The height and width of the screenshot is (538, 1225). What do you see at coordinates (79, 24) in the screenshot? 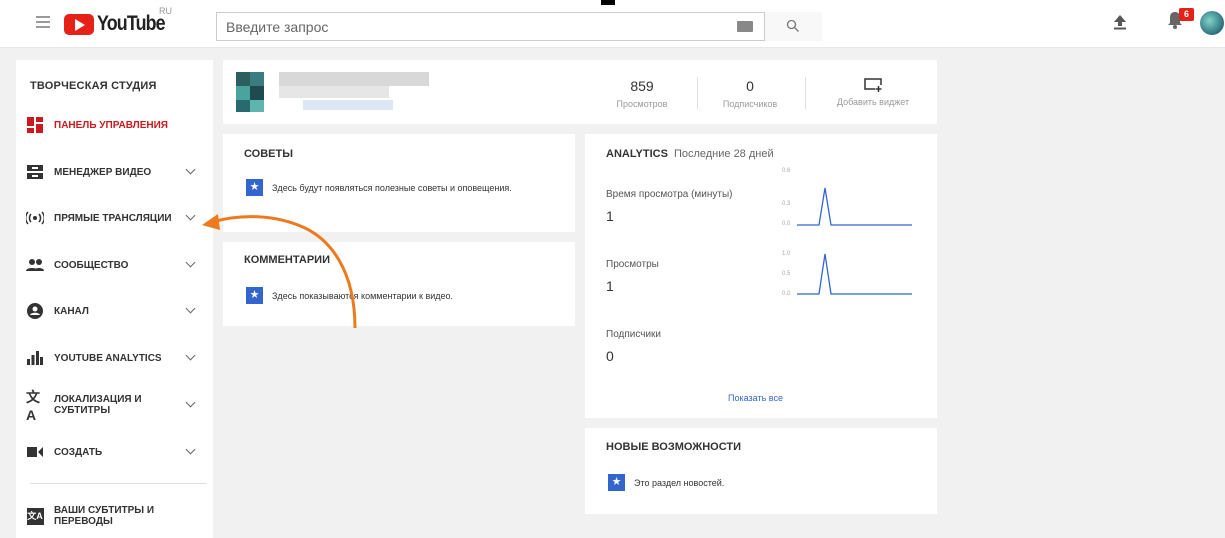
I see `youtube-play-icon` at bounding box center [79, 24].